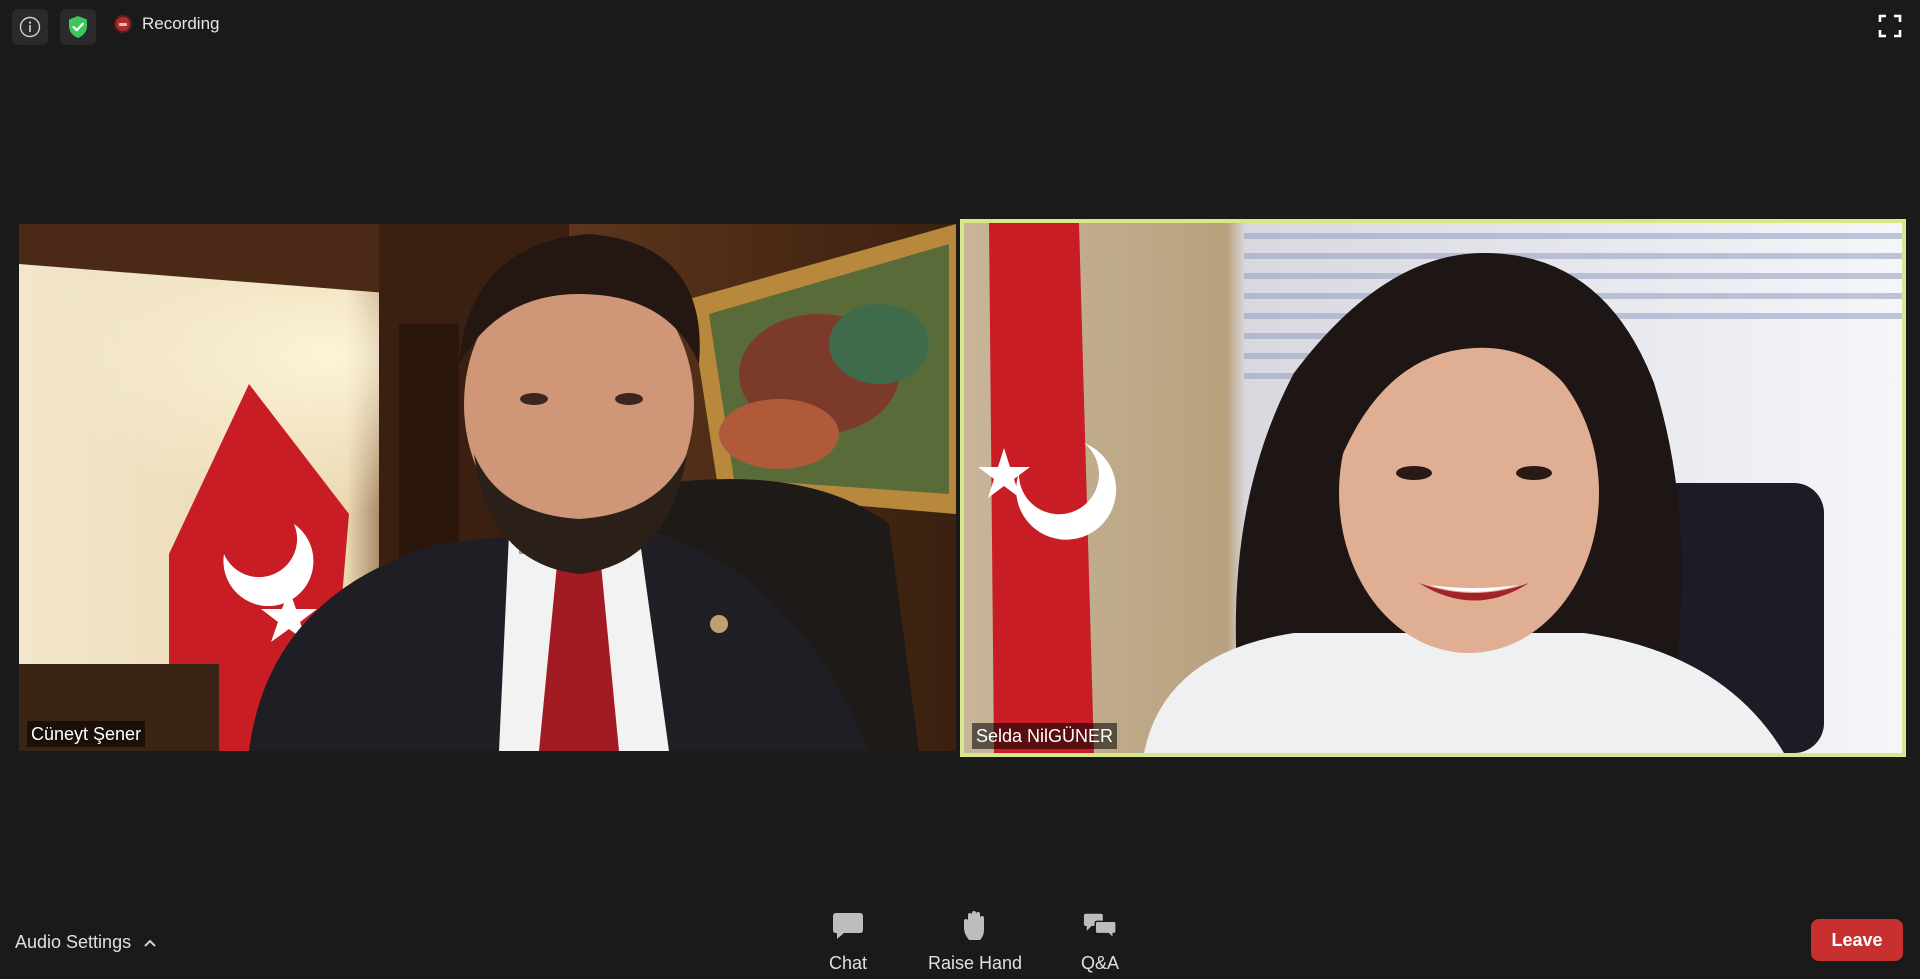 This screenshot has height=979, width=1920. Describe the element at coordinates (975, 963) in the screenshot. I see `raise-hand-label: Raise Hand` at that location.